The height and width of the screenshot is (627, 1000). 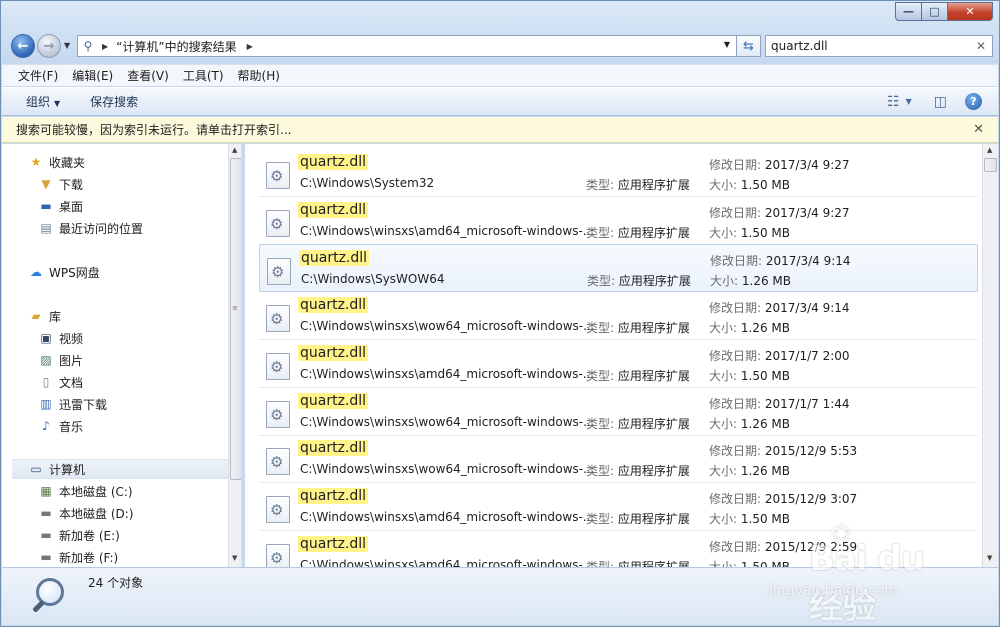 I want to click on search-value: quartz.dll, so click(x=799, y=46).